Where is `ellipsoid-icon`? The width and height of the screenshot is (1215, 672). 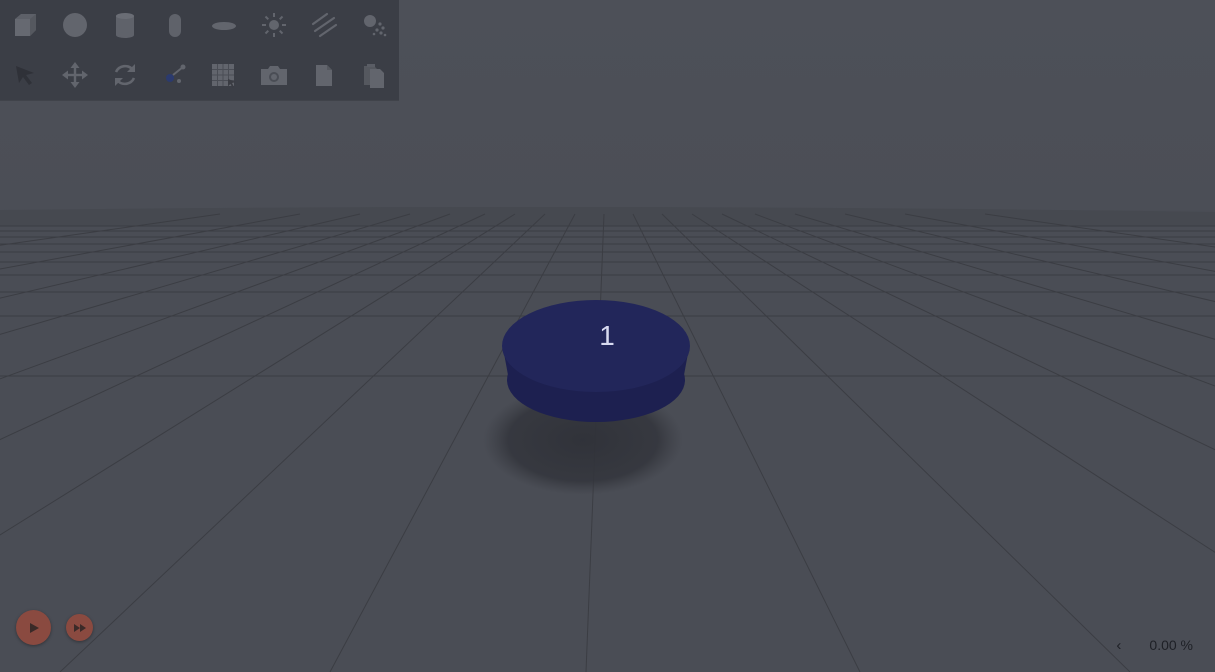
ellipsoid-icon is located at coordinates (224, 26).